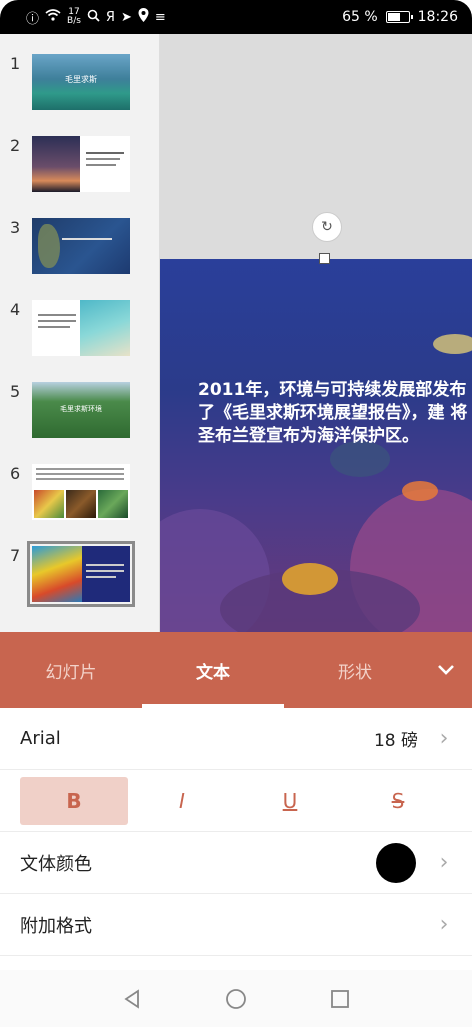 This screenshot has height=1027, width=472. I want to click on slide-number: 2, so click(15, 145).